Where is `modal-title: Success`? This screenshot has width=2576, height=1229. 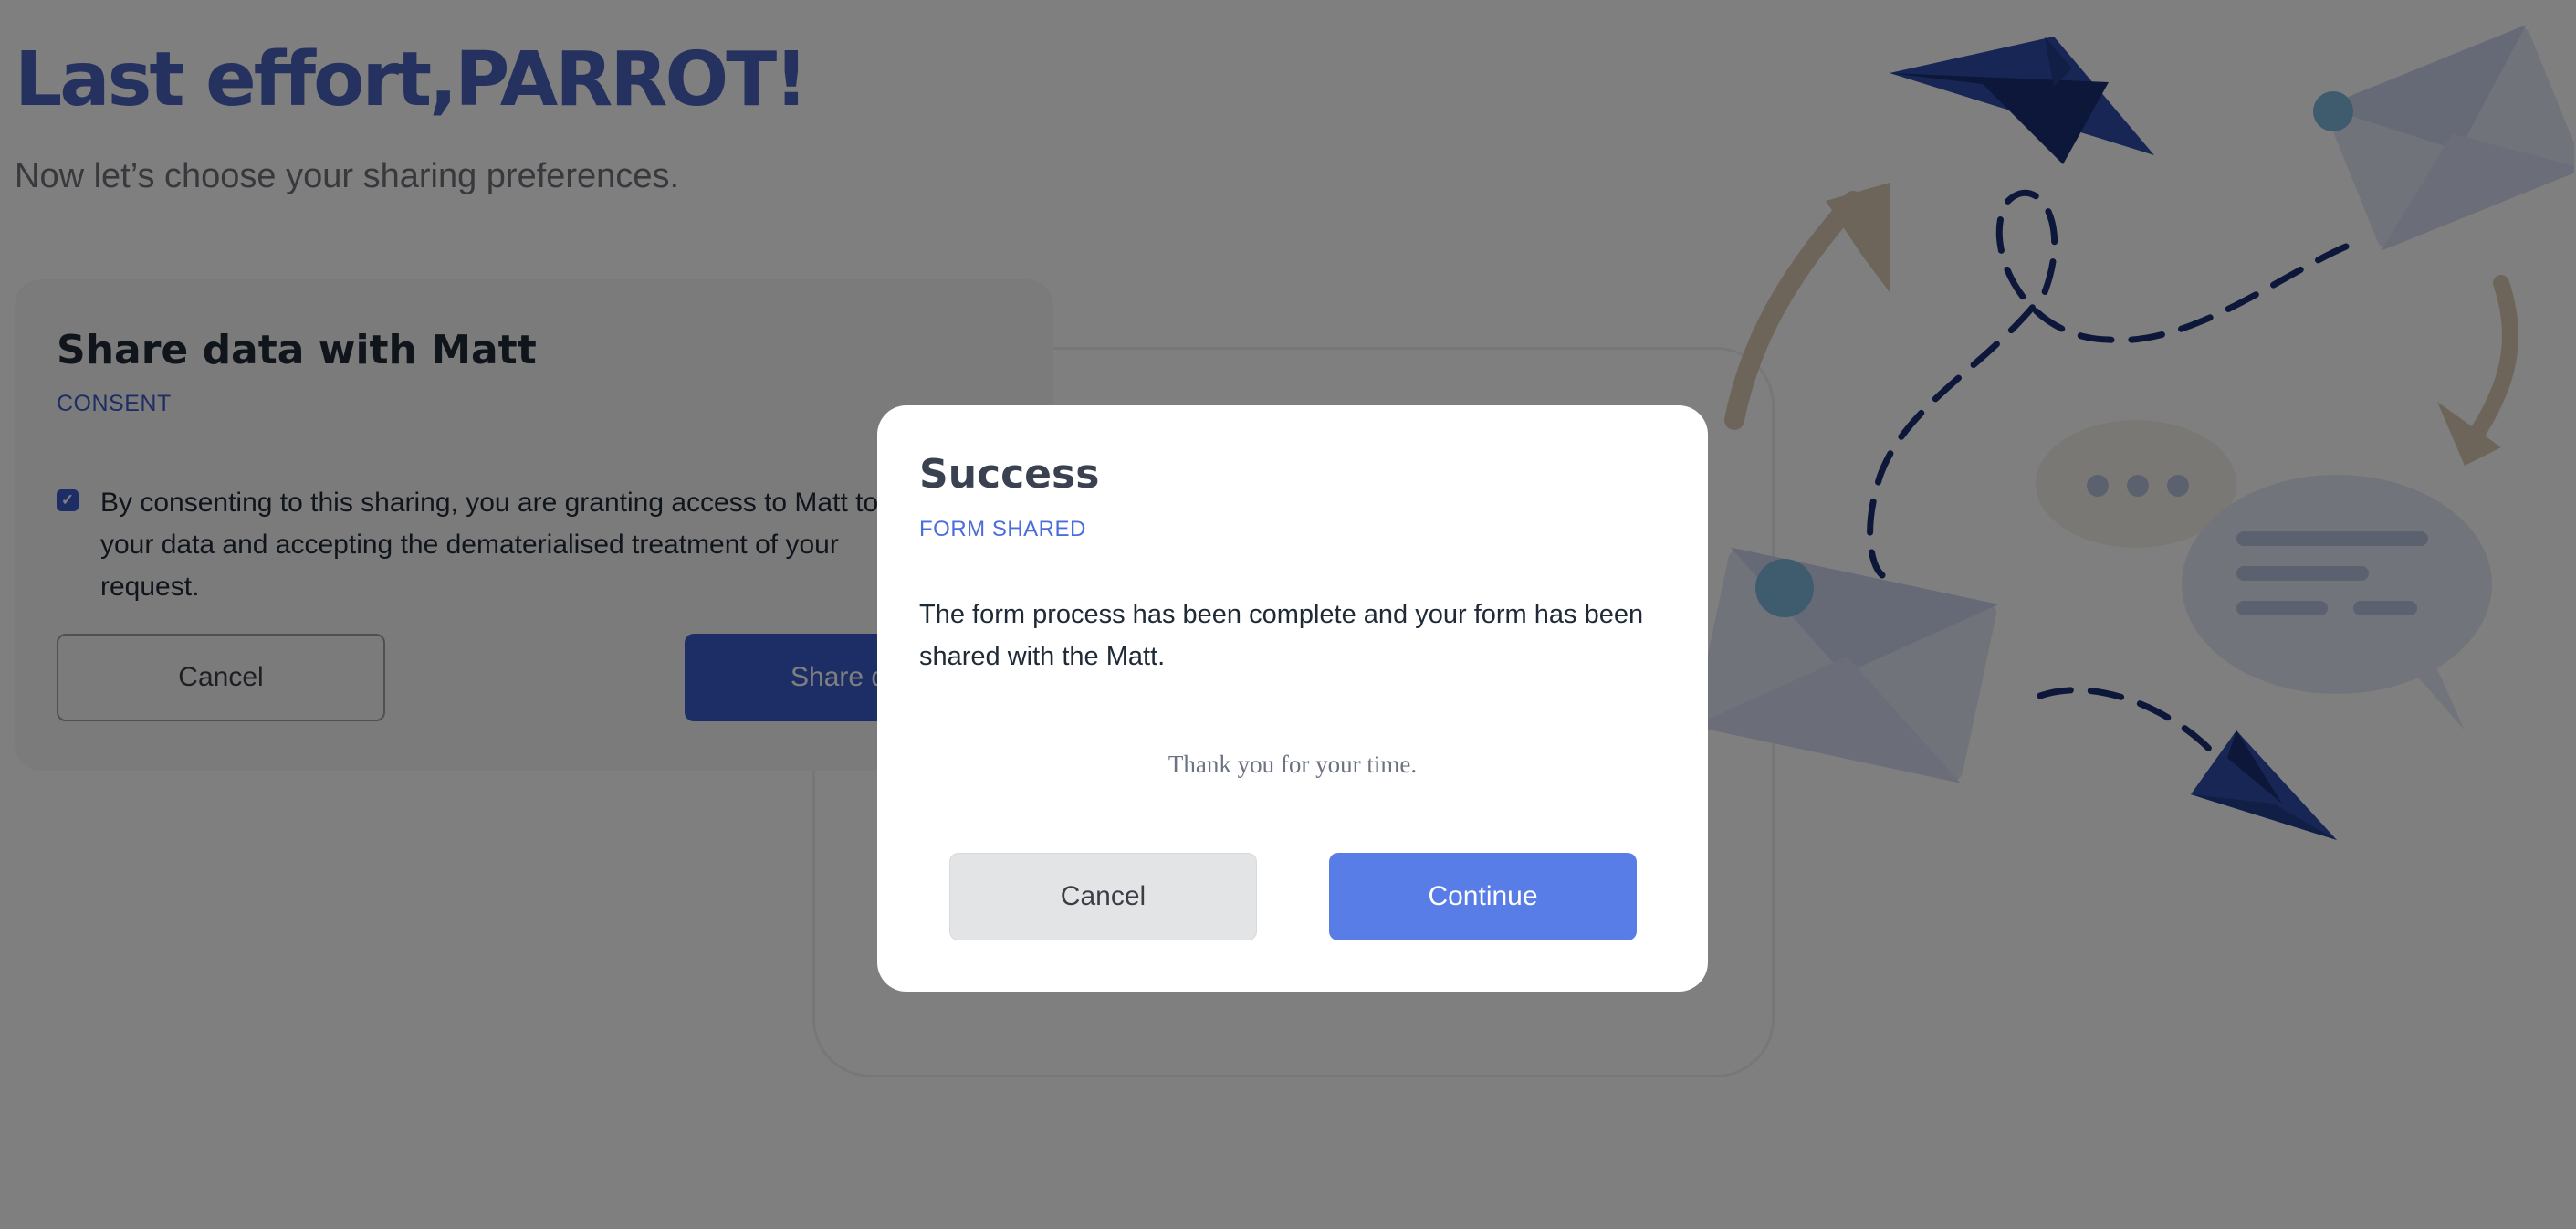
modal-title: Success is located at coordinates (1009, 474).